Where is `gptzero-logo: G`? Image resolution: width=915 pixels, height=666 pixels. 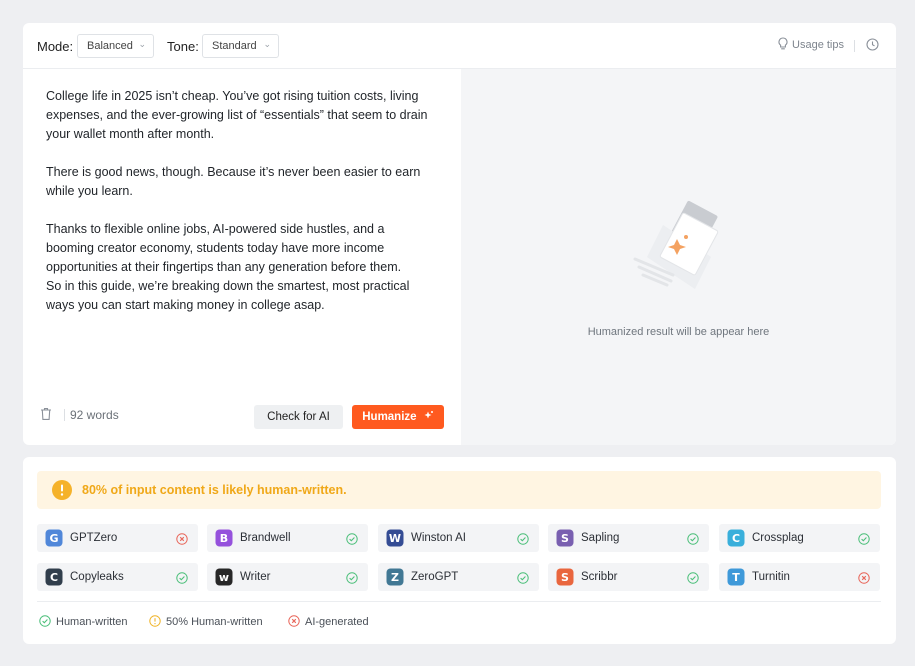
gptzero-logo: G is located at coordinates (54, 538).